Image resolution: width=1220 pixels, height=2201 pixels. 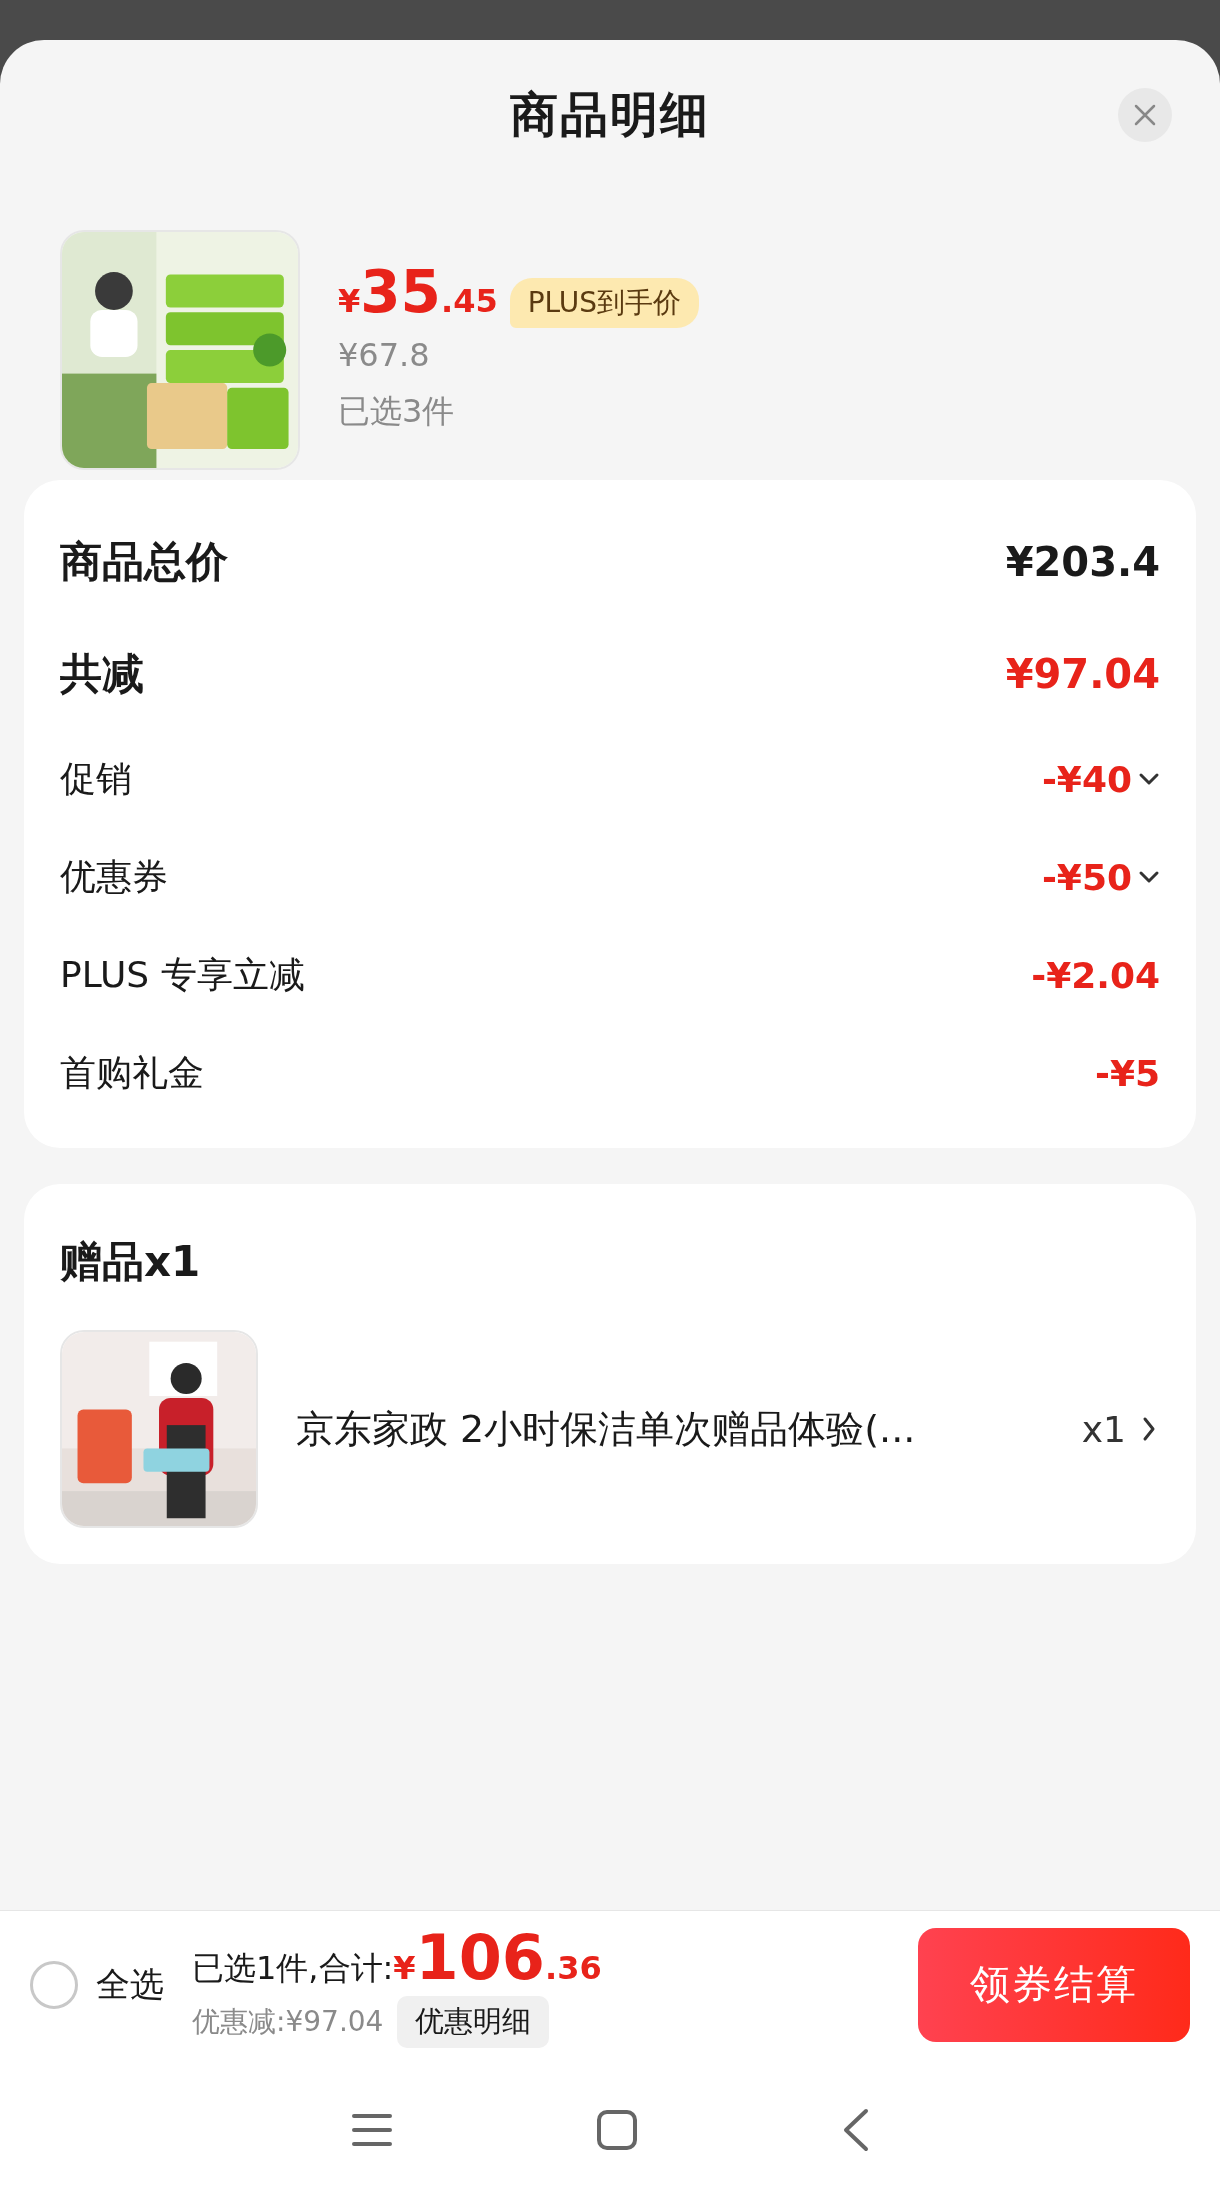 What do you see at coordinates (102, 674) in the screenshot?
I see `summary-label: 共减` at bounding box center [102, 674].